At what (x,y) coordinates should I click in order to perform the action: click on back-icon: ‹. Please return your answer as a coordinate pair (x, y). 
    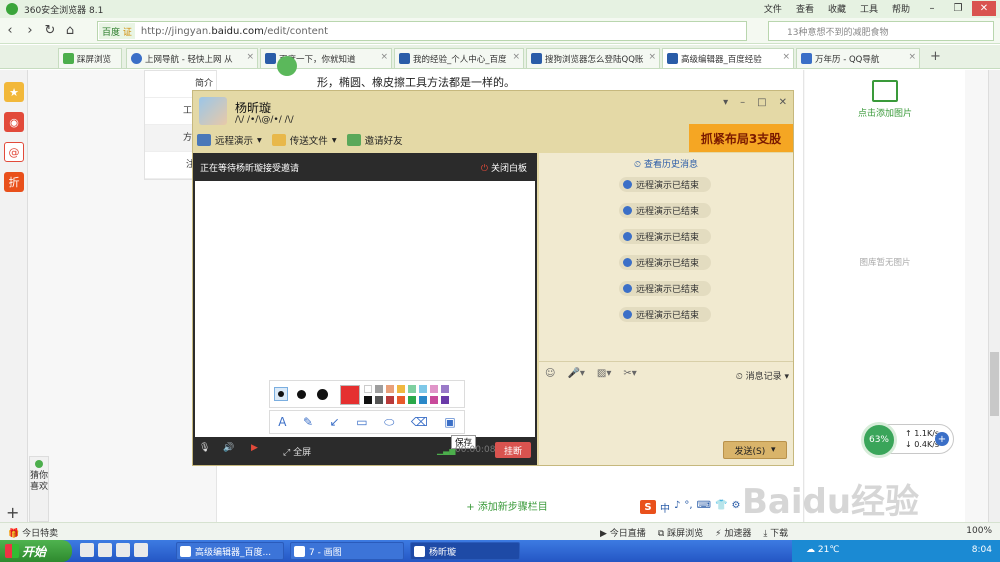
    Looking at the image, I should click on (10, 31).